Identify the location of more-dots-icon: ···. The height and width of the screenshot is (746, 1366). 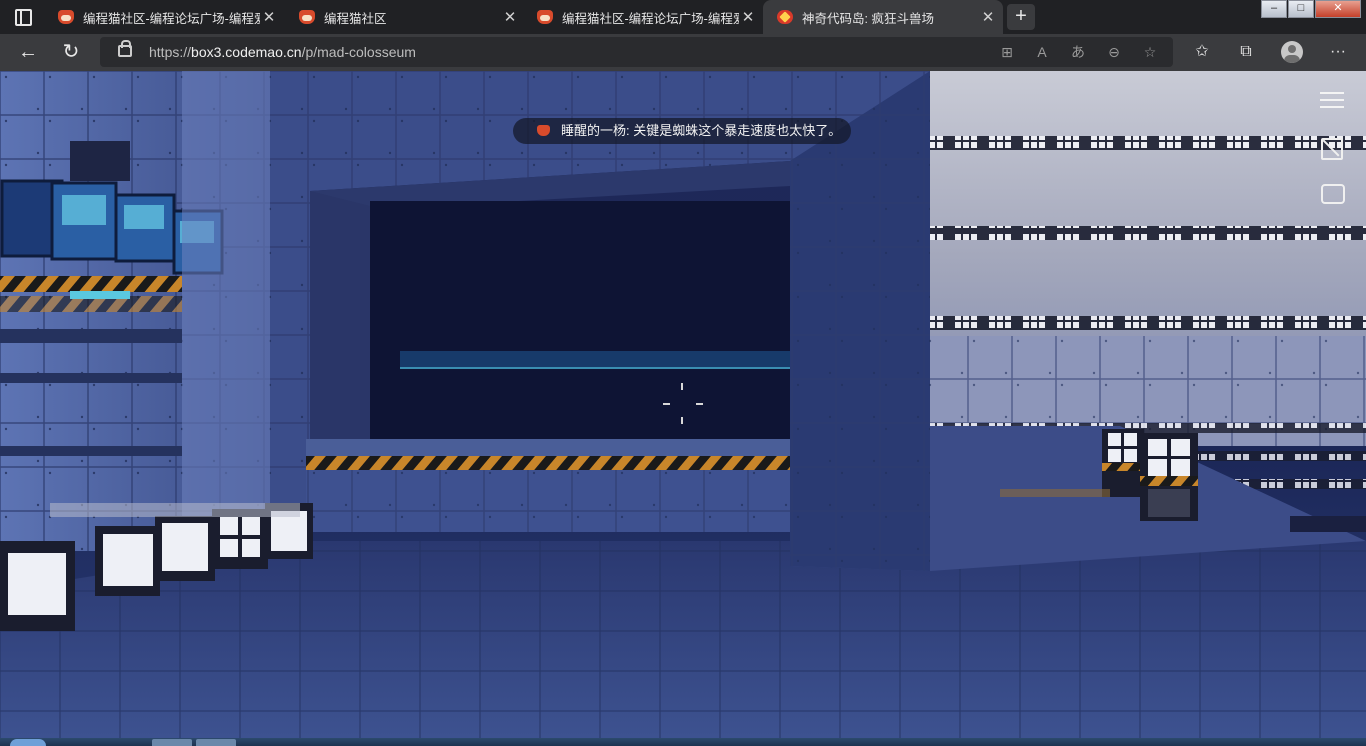
(1338, 51).